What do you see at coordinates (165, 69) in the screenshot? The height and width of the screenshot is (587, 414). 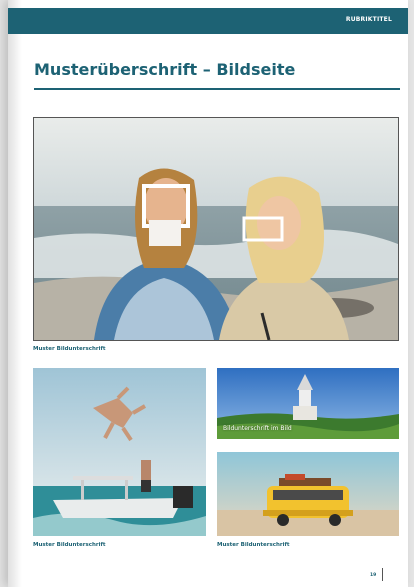 I see `page-title: Musterüberschrift – Bildseite` at bounding box center [165, 69].